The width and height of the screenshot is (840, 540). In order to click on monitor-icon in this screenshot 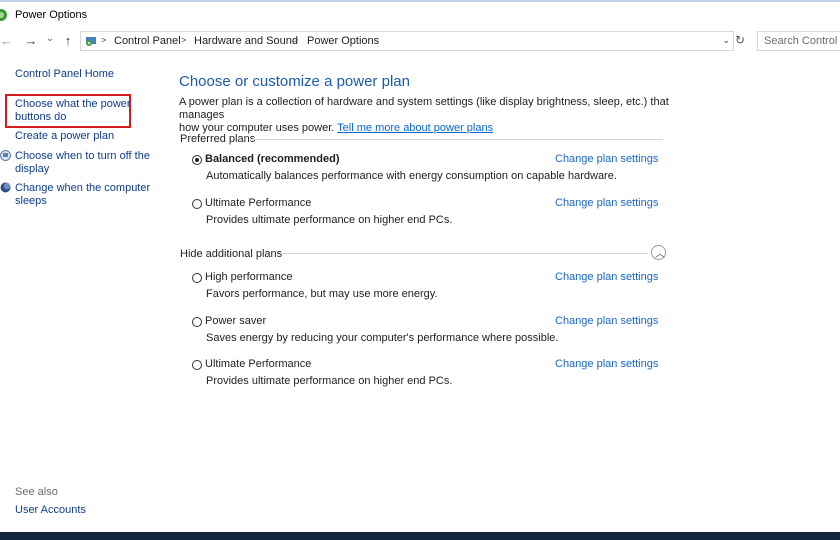, I will do `click(5, 155)`.